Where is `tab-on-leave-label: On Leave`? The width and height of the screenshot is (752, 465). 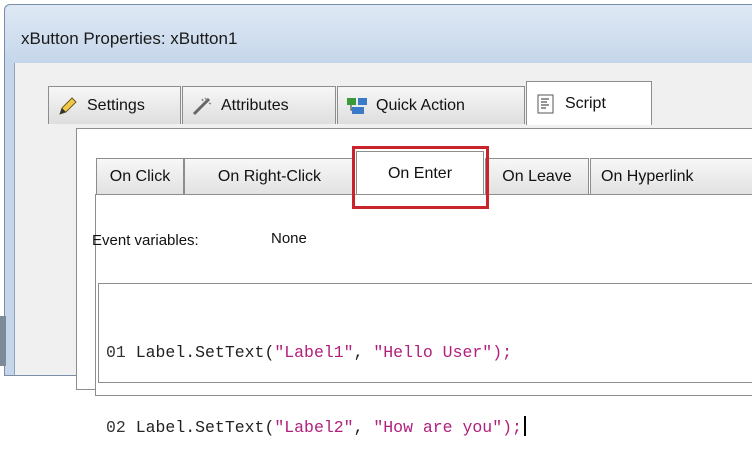
tab-on-leave-label: On Leave is located at coordinates (537, 176).